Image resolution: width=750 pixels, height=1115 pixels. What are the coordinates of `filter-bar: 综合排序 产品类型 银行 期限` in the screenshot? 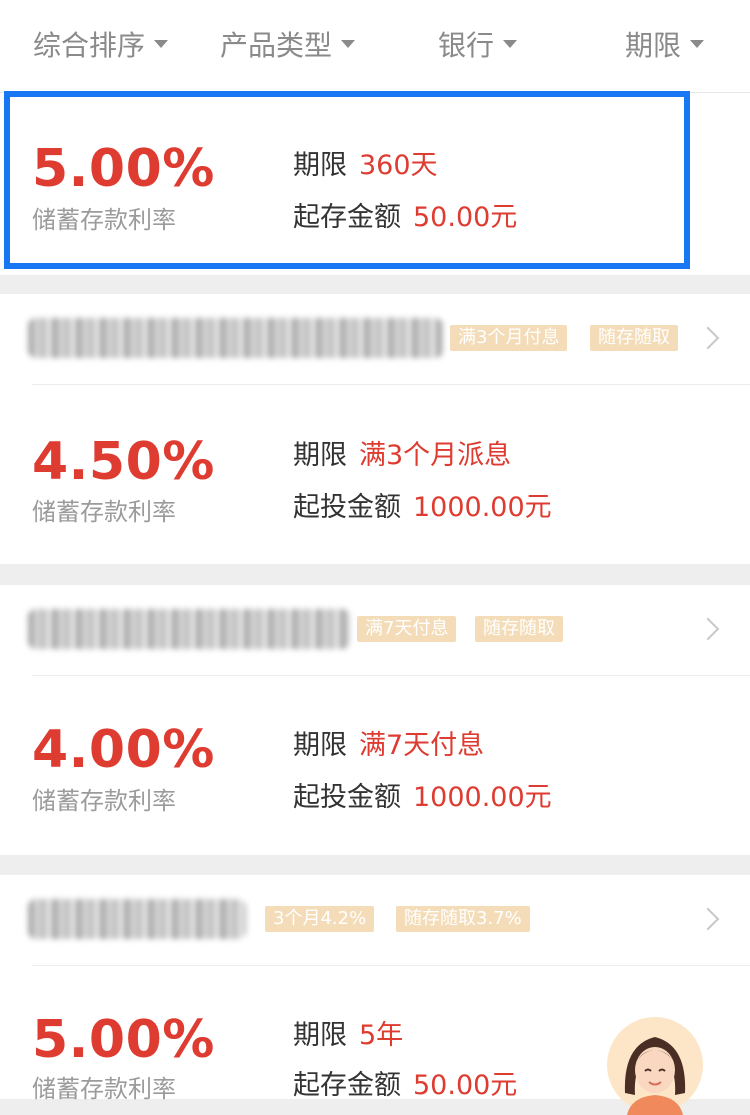 It's located at (375, 46).